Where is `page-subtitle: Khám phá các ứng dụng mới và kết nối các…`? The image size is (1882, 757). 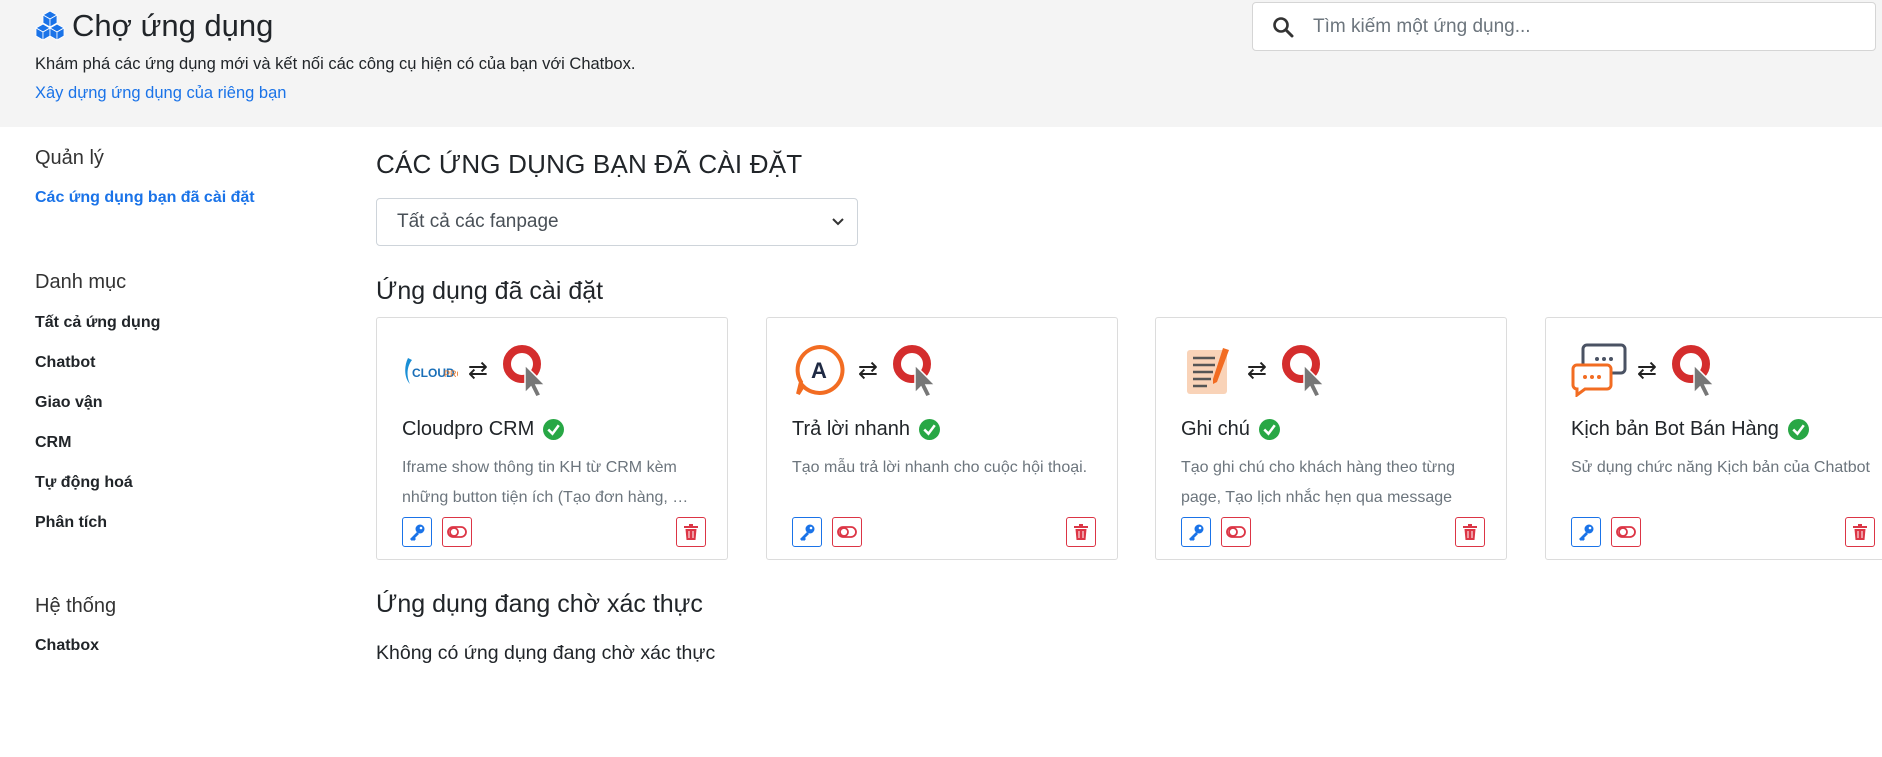
page-subtitle: Khám phá các ứng dụng mới và kết nối các… is located at coordinates (335, 64).